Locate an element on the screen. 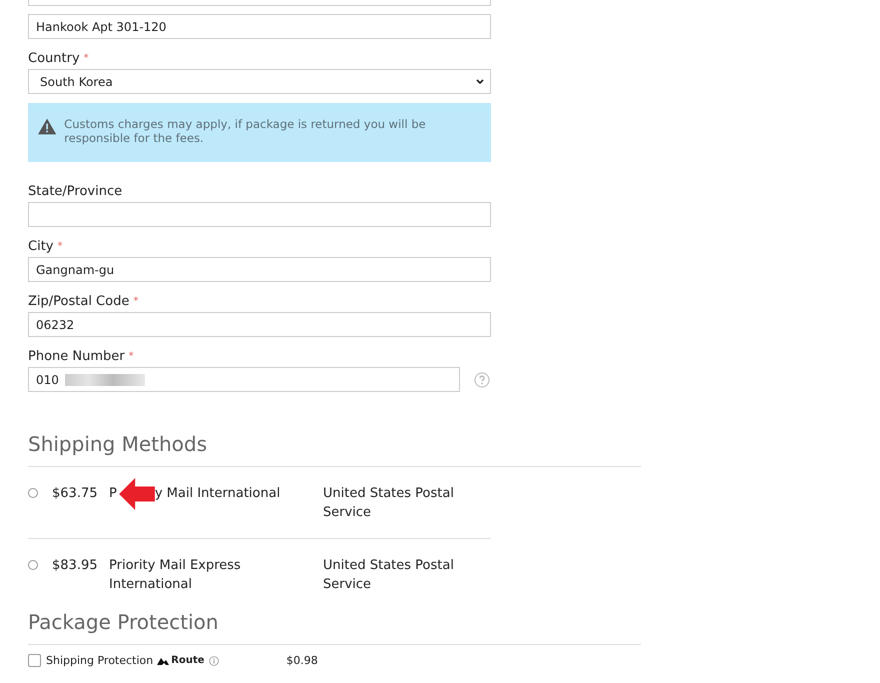 The height and width of the screenshot is (683, 880). info-icon is located at coordinates (214, 661).